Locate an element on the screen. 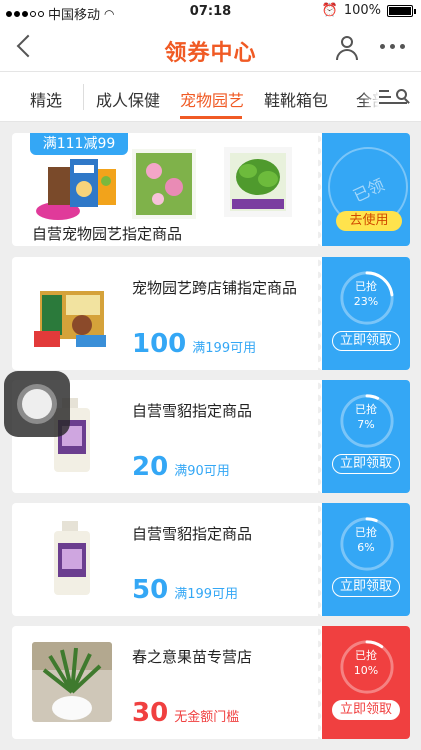 This screenshot has width=421, height=750. coupon-card: 自营雪貂指定商品 20 满90可用 已抢 7% 立即领取 is located at coordinates (211, 436).